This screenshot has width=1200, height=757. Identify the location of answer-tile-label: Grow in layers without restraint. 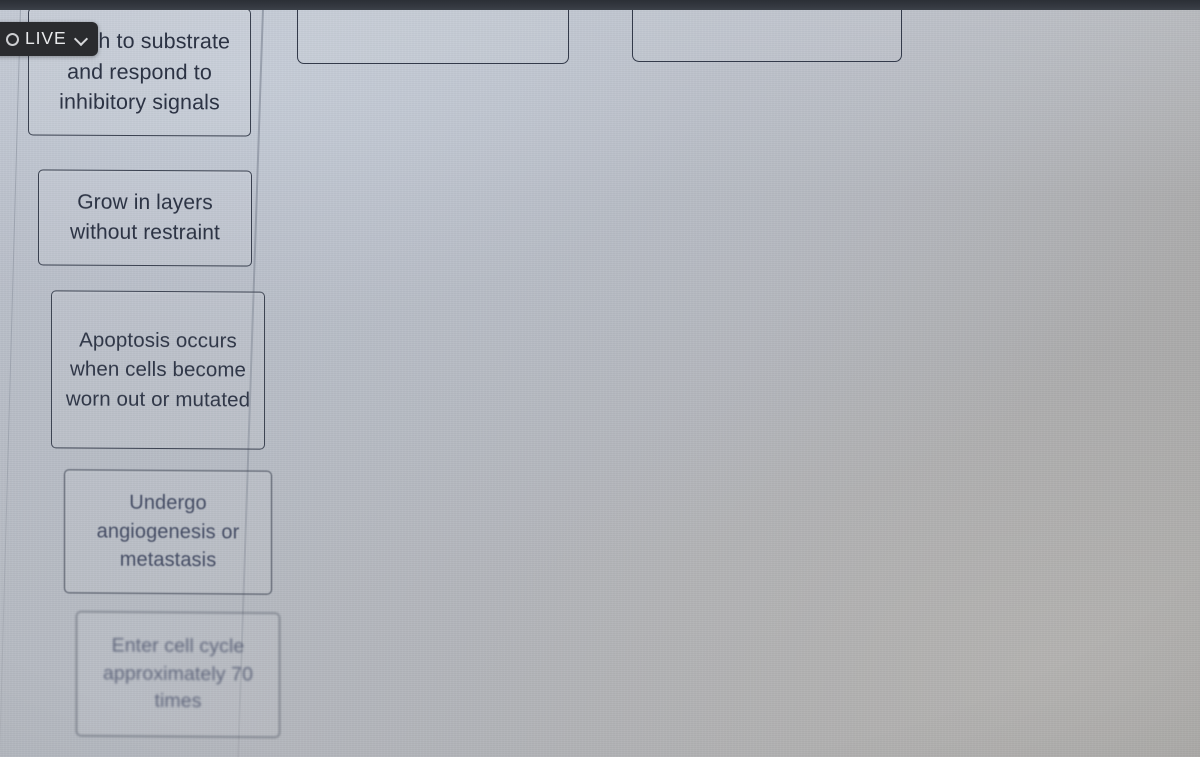
(145, 217).